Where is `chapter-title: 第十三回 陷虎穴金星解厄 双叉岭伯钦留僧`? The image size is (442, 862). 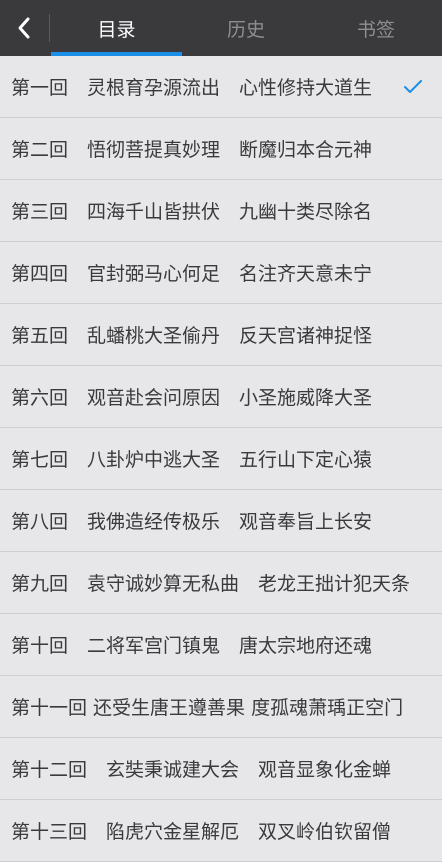 chapter-title: 第十三回 陷虎穴金星解厄 双叉岭伯钦留僧 is located at coordinates (201, 832).